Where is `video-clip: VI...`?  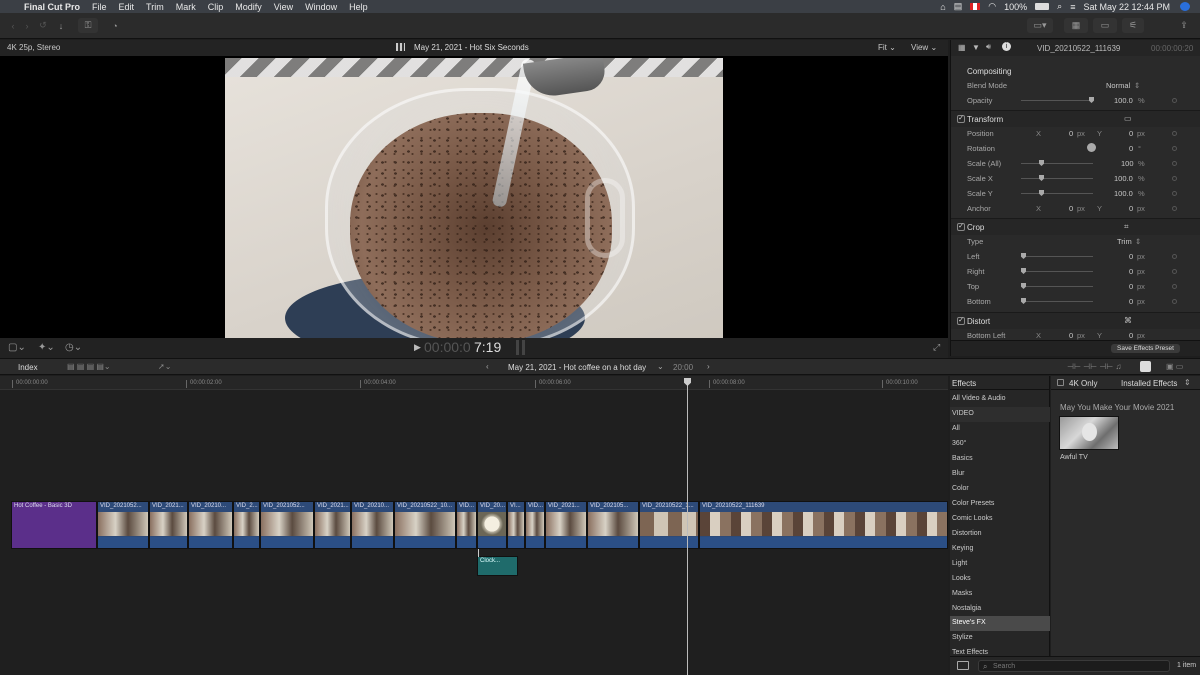 video-clip: VI... is located at coordinates (516, 525).